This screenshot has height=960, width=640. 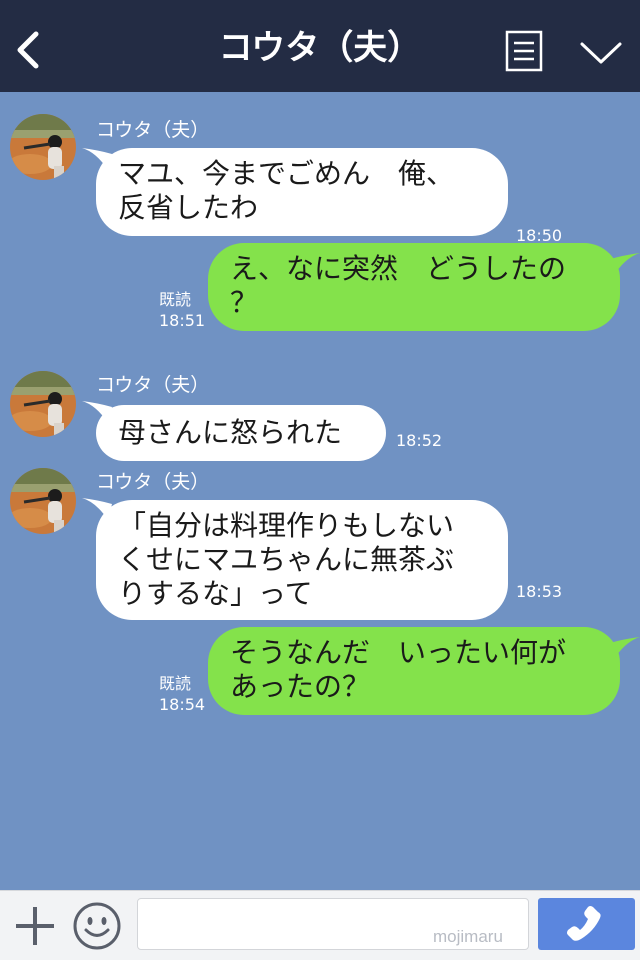 I want to click on plus-icon, so click(x=35, y=926).